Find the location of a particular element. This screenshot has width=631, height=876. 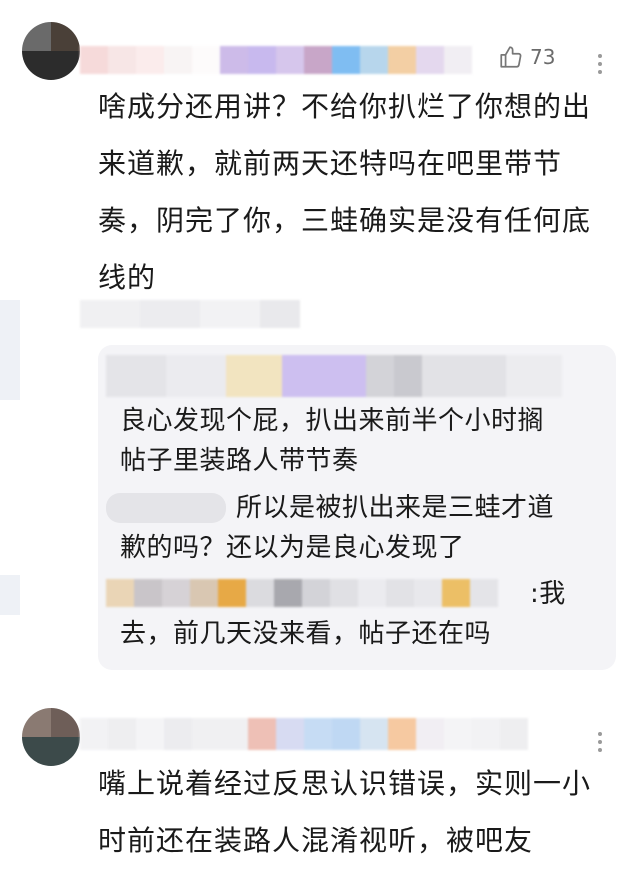

reply-text-continued: 去，前几天没来看，帖子还在吗 is located at coordinates (306, 634).